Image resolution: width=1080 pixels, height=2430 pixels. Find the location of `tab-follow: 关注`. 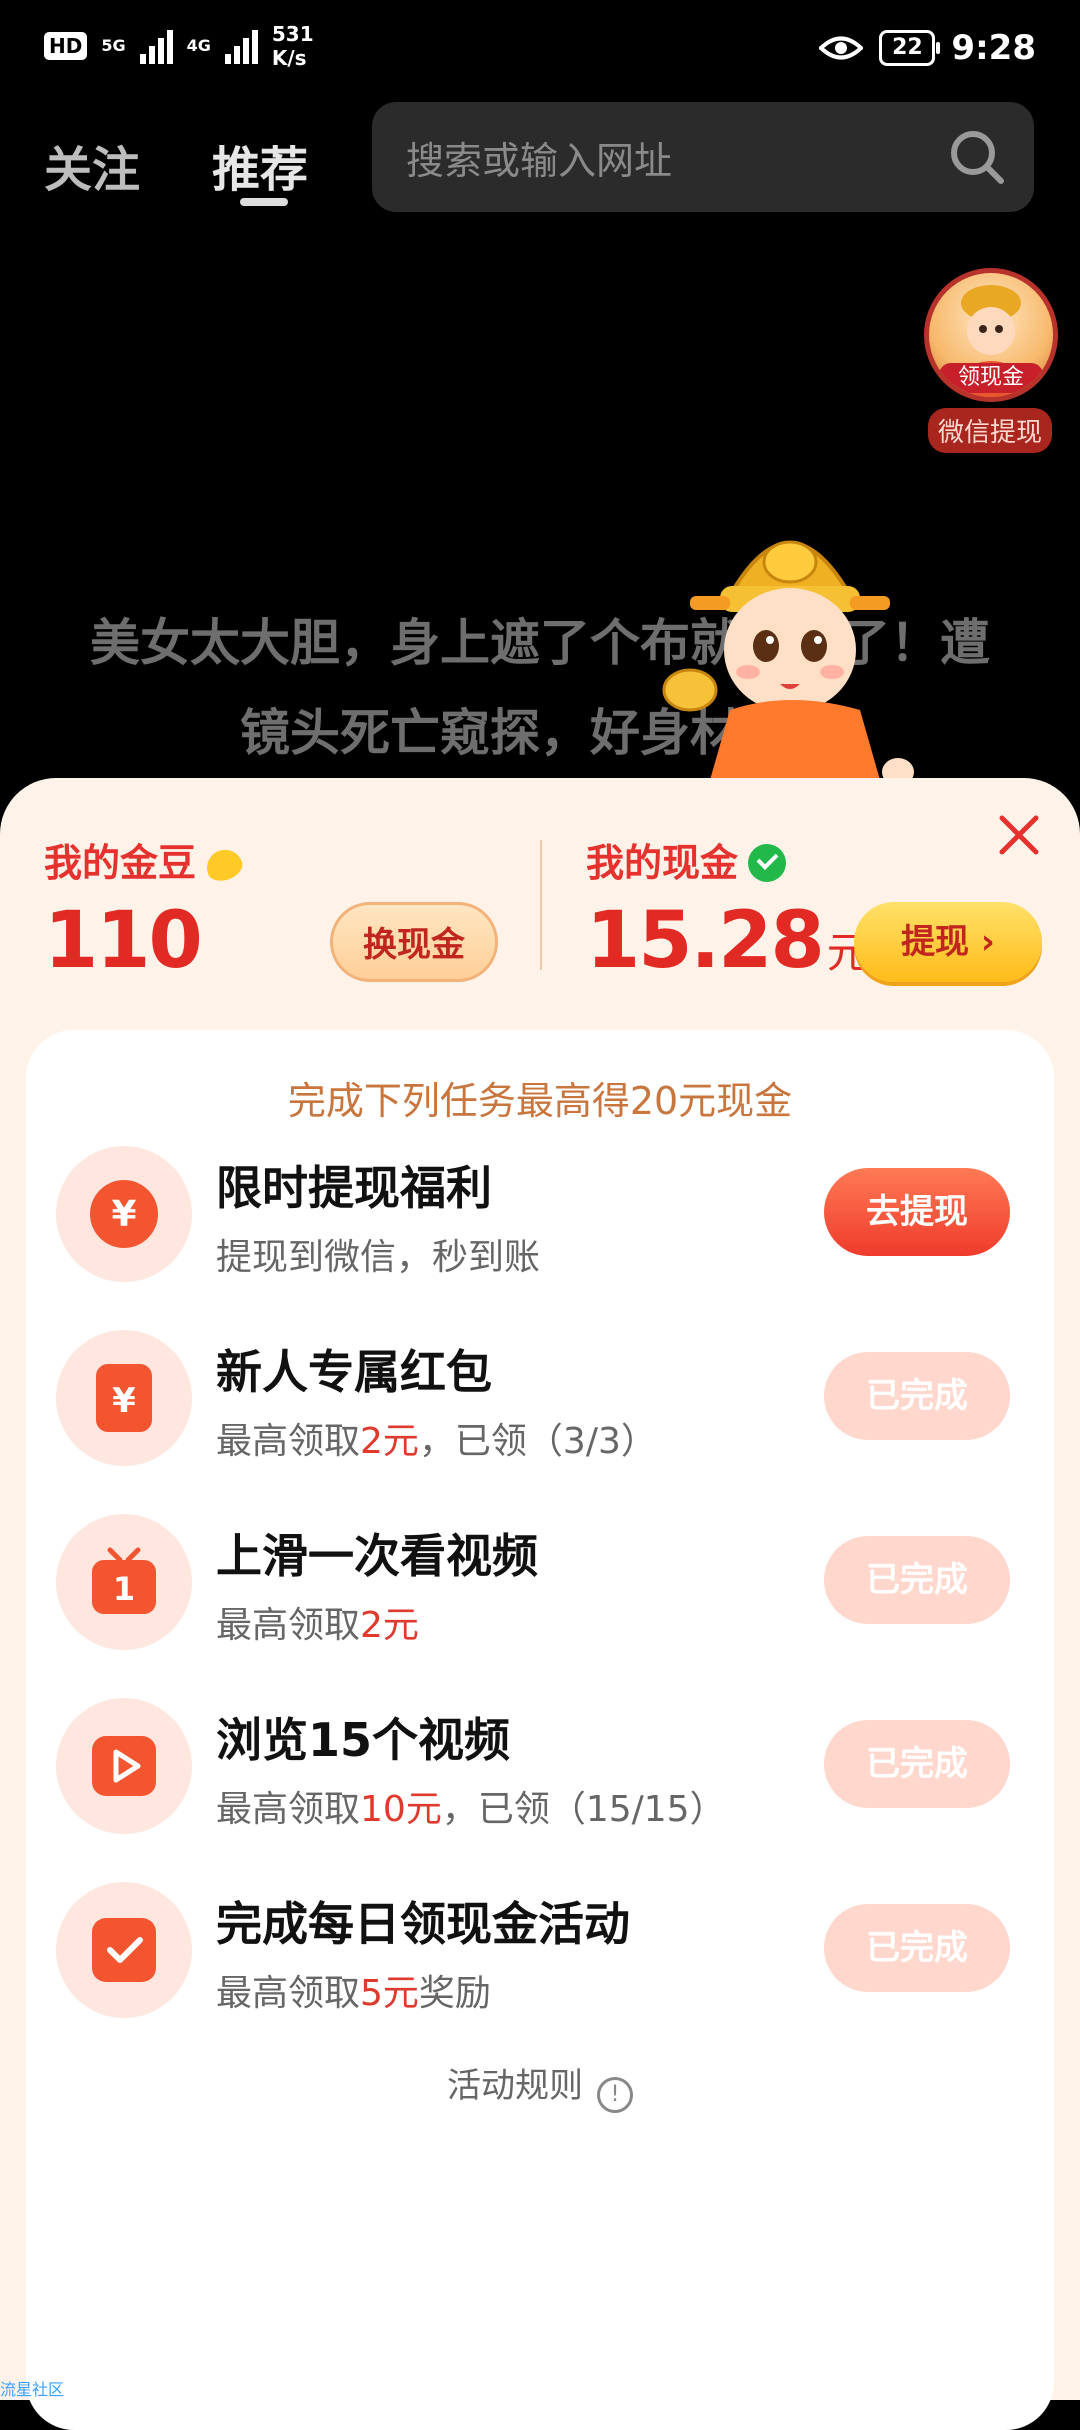

tab-follow: 关注 is located at coordinates (92, 165).